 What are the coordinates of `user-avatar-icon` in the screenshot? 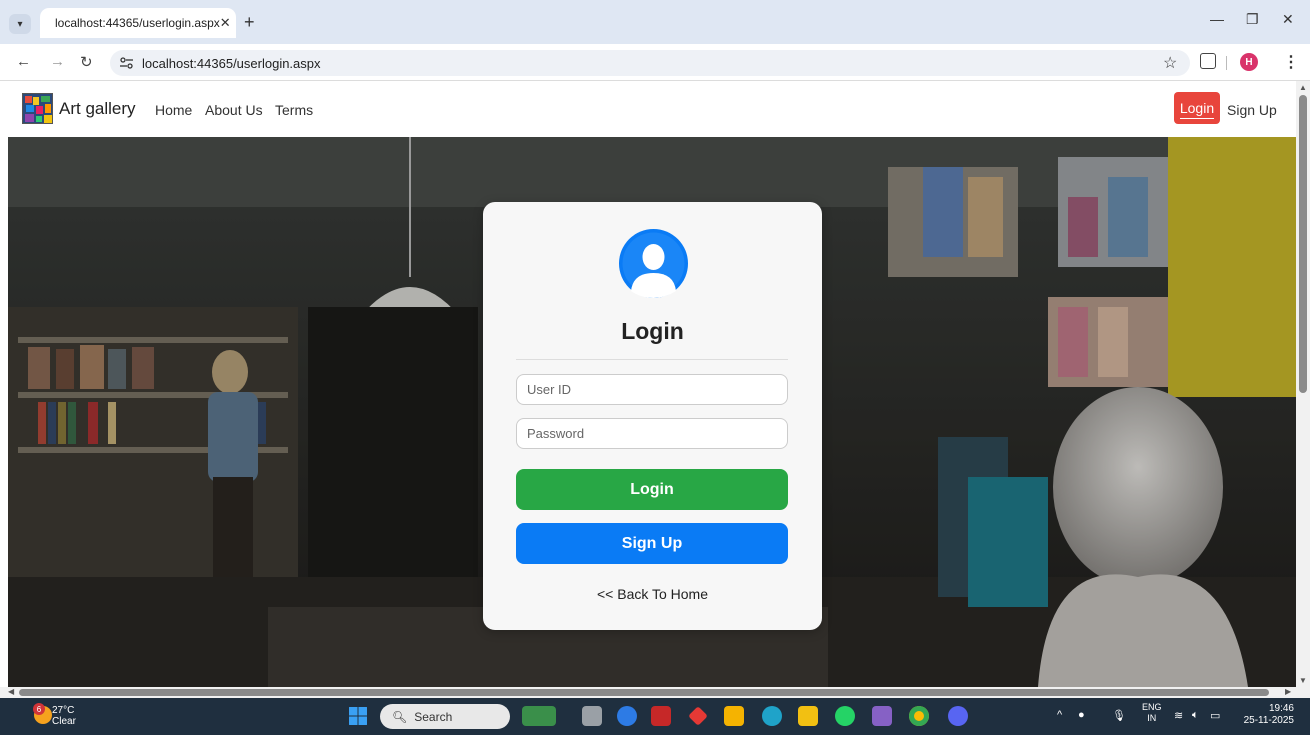 It's located at (653, 263).